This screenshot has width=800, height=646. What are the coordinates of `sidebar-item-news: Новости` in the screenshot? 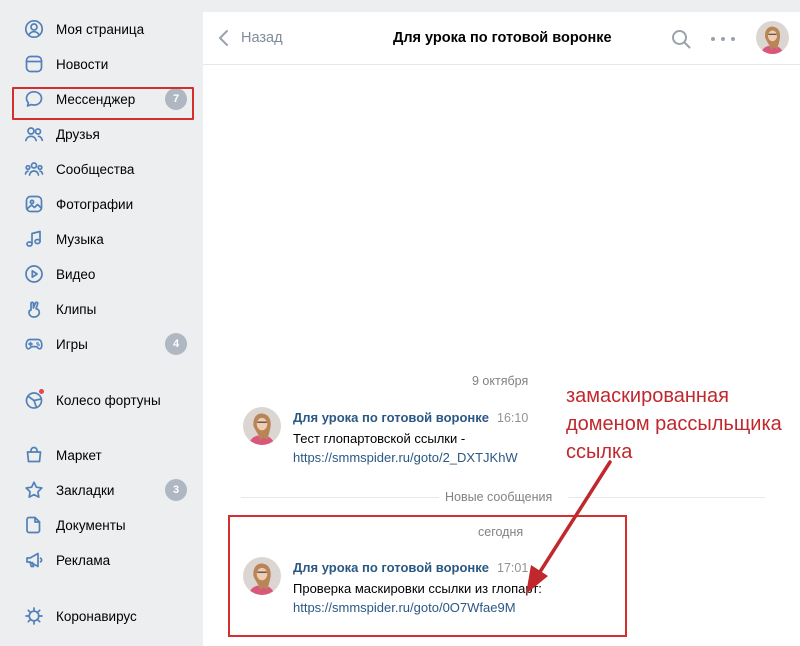 It's located at (97, 64).